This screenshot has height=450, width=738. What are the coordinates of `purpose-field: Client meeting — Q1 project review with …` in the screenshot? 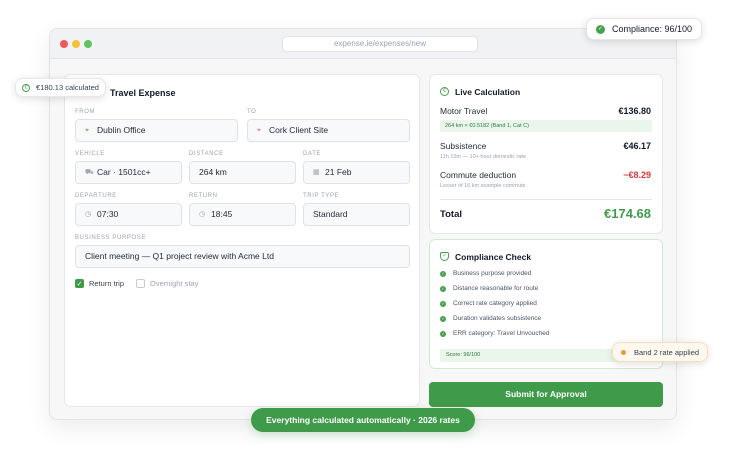 It's located at (242, 256).